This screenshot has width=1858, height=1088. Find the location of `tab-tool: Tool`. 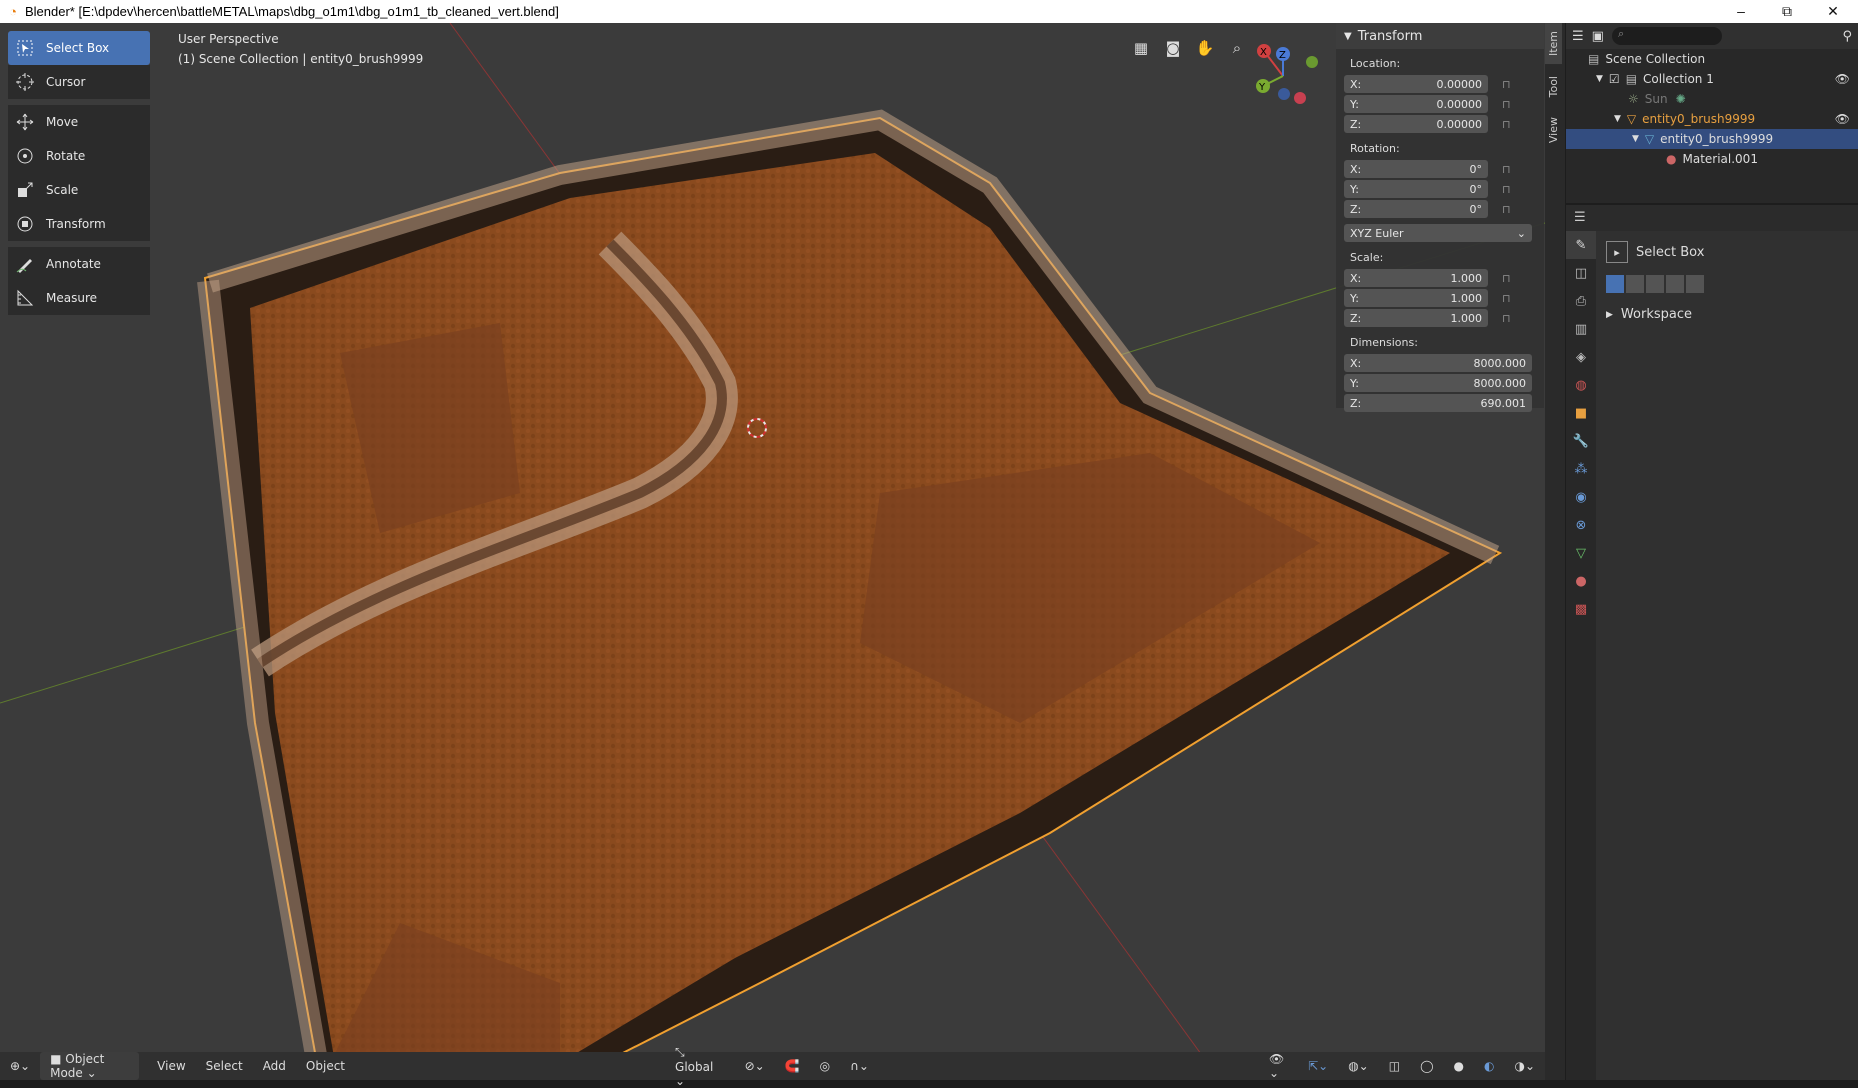

tab-tool: Tool is located at coordinates (1553, 86).